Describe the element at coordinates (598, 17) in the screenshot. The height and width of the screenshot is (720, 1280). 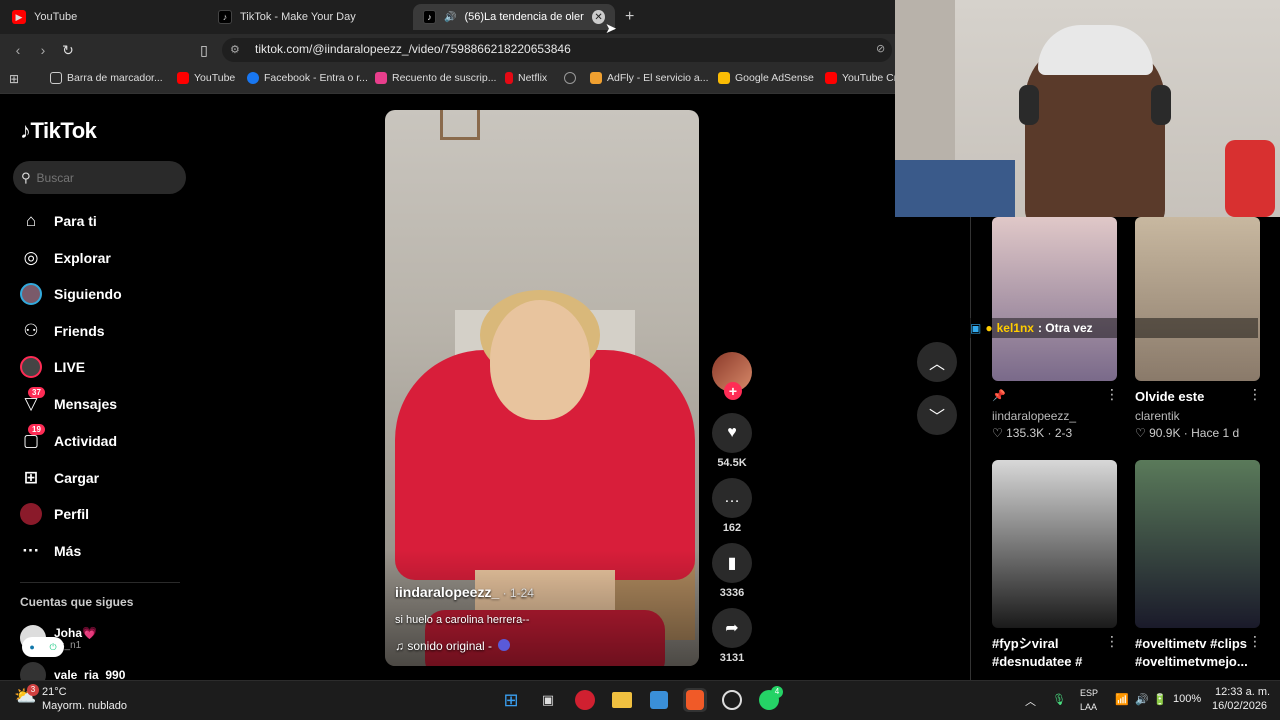
I see `close-tab-icon: ✕` at that location.